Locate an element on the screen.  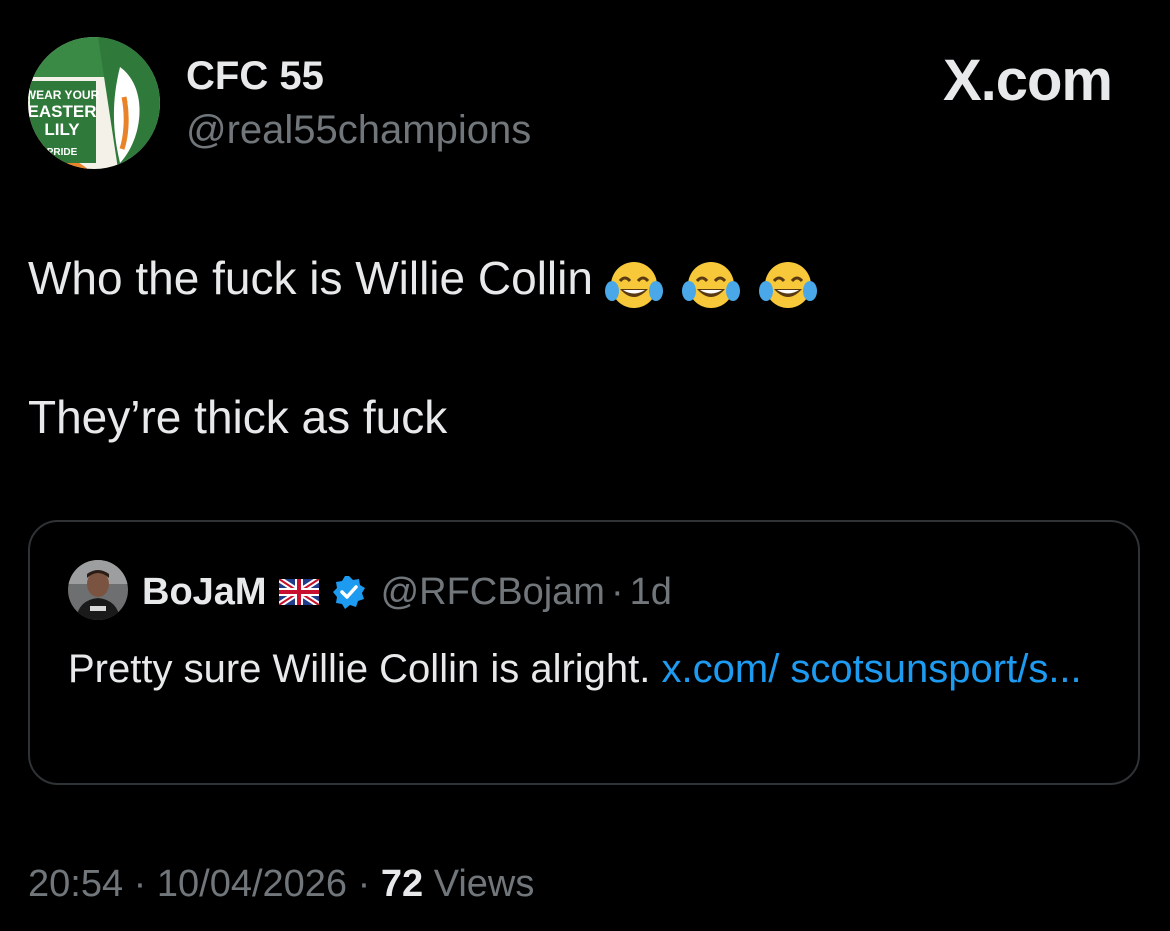
svg-text: WEAR YOUR is located at coordinates (64, 95).